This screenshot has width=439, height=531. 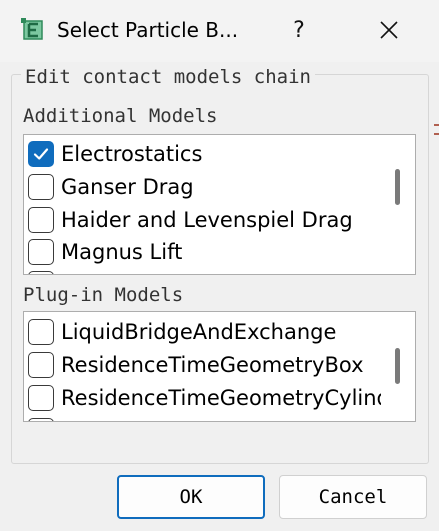 What do you see at coordinates (191, 497) in the screenshot?
I see `ok-button: OK` at bounding box center [191, 497].